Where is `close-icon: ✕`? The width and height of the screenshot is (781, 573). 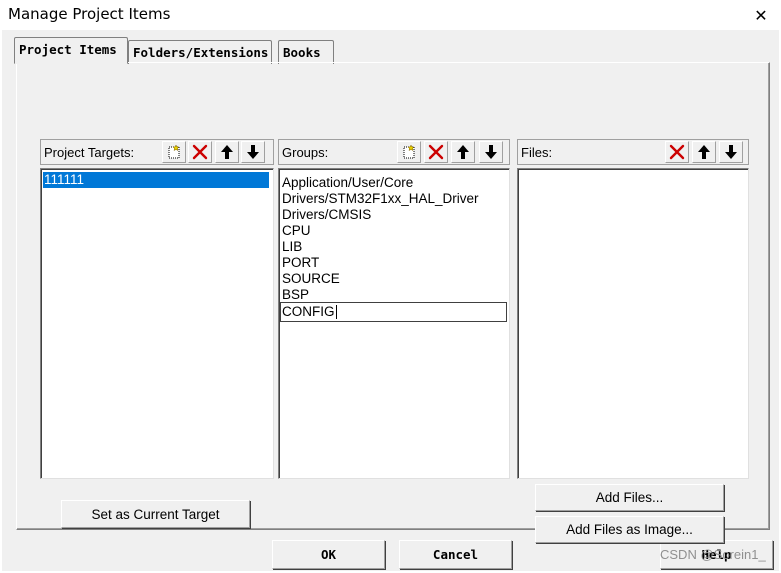 close-icon: ✕ is located at coordinates (761, 15).